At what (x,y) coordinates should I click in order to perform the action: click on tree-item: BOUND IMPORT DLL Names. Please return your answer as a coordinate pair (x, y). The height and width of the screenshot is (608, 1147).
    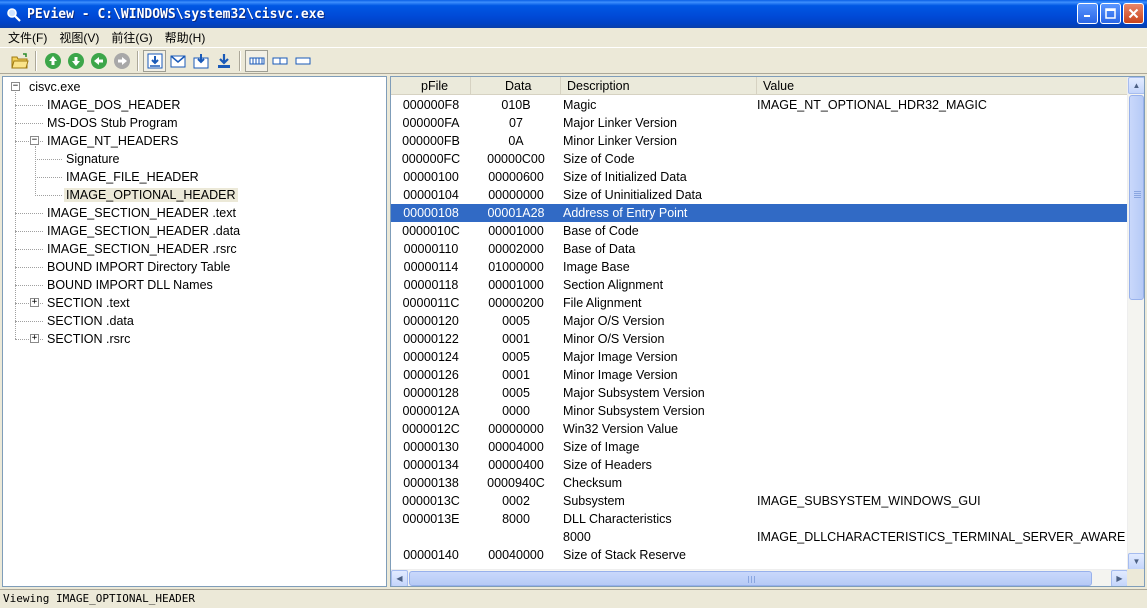
    Looking at the image, I should click on (130, 285).